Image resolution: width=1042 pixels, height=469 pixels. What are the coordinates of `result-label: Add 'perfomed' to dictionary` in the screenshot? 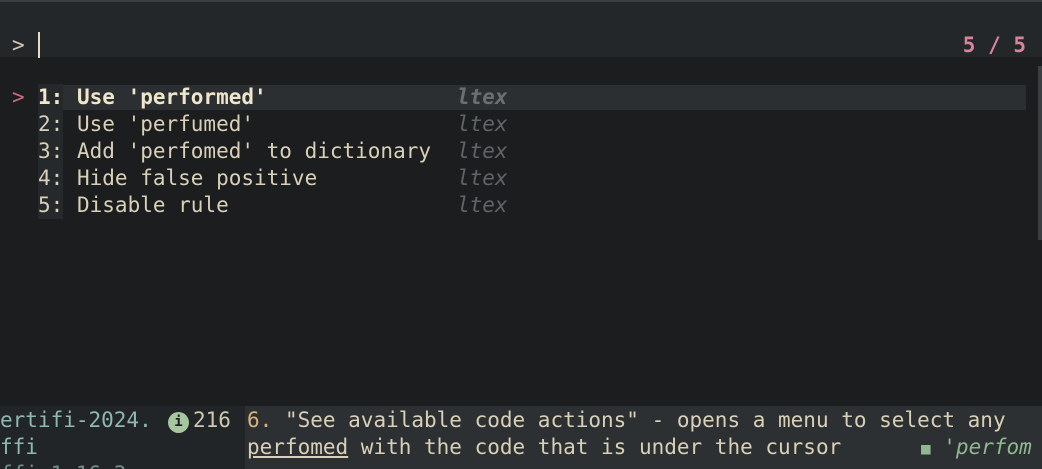 It's located at (254, 151).